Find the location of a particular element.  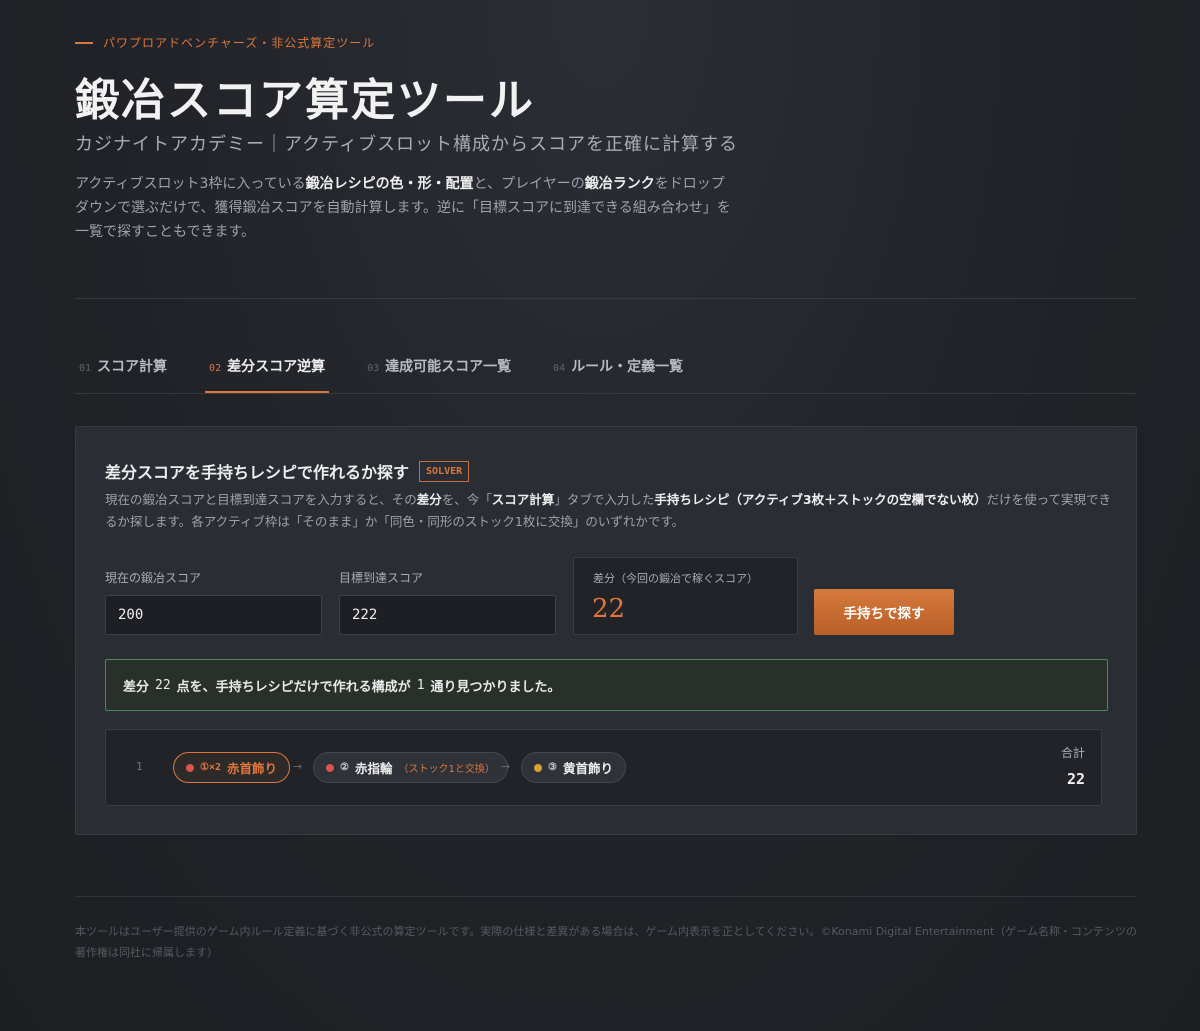

desc-bold: 差分 is located at coordinates (429, 499).